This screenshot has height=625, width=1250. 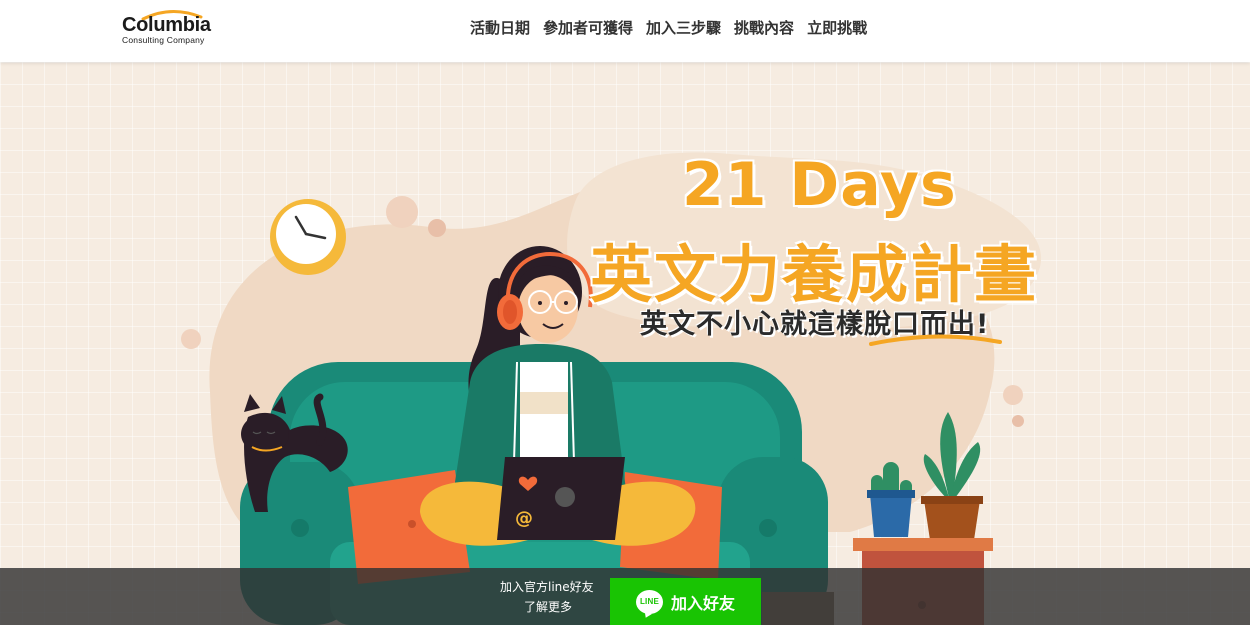 I want to click on line-logo-text: LINE, so click(x=649, y=601).